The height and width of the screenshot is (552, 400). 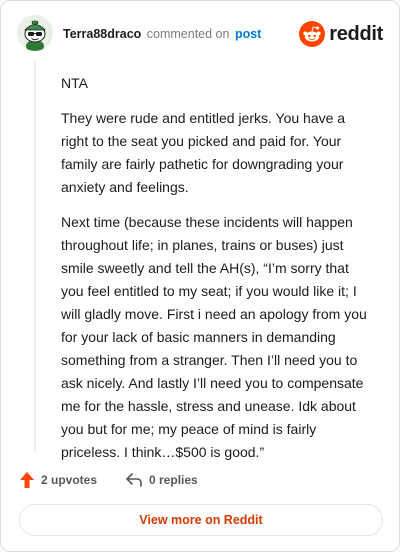 I want to click on upvote-count: 2 upvotes, so click(x=69, y=480).